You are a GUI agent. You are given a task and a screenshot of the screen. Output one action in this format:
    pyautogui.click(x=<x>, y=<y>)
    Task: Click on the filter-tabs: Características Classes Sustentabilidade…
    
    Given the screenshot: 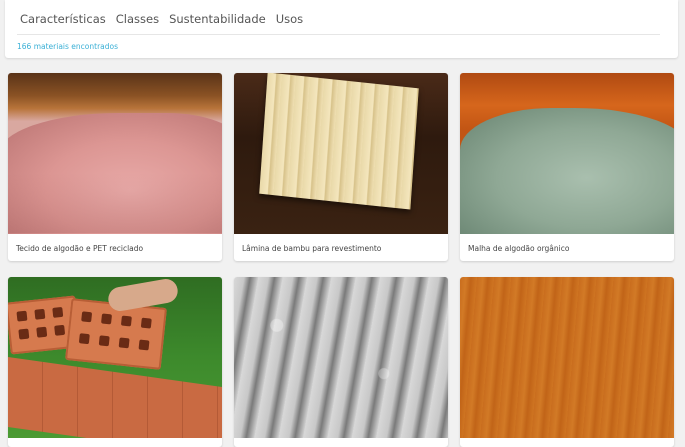 What is the action you would take?
    pyautogui.click(x=161, y=19)
    